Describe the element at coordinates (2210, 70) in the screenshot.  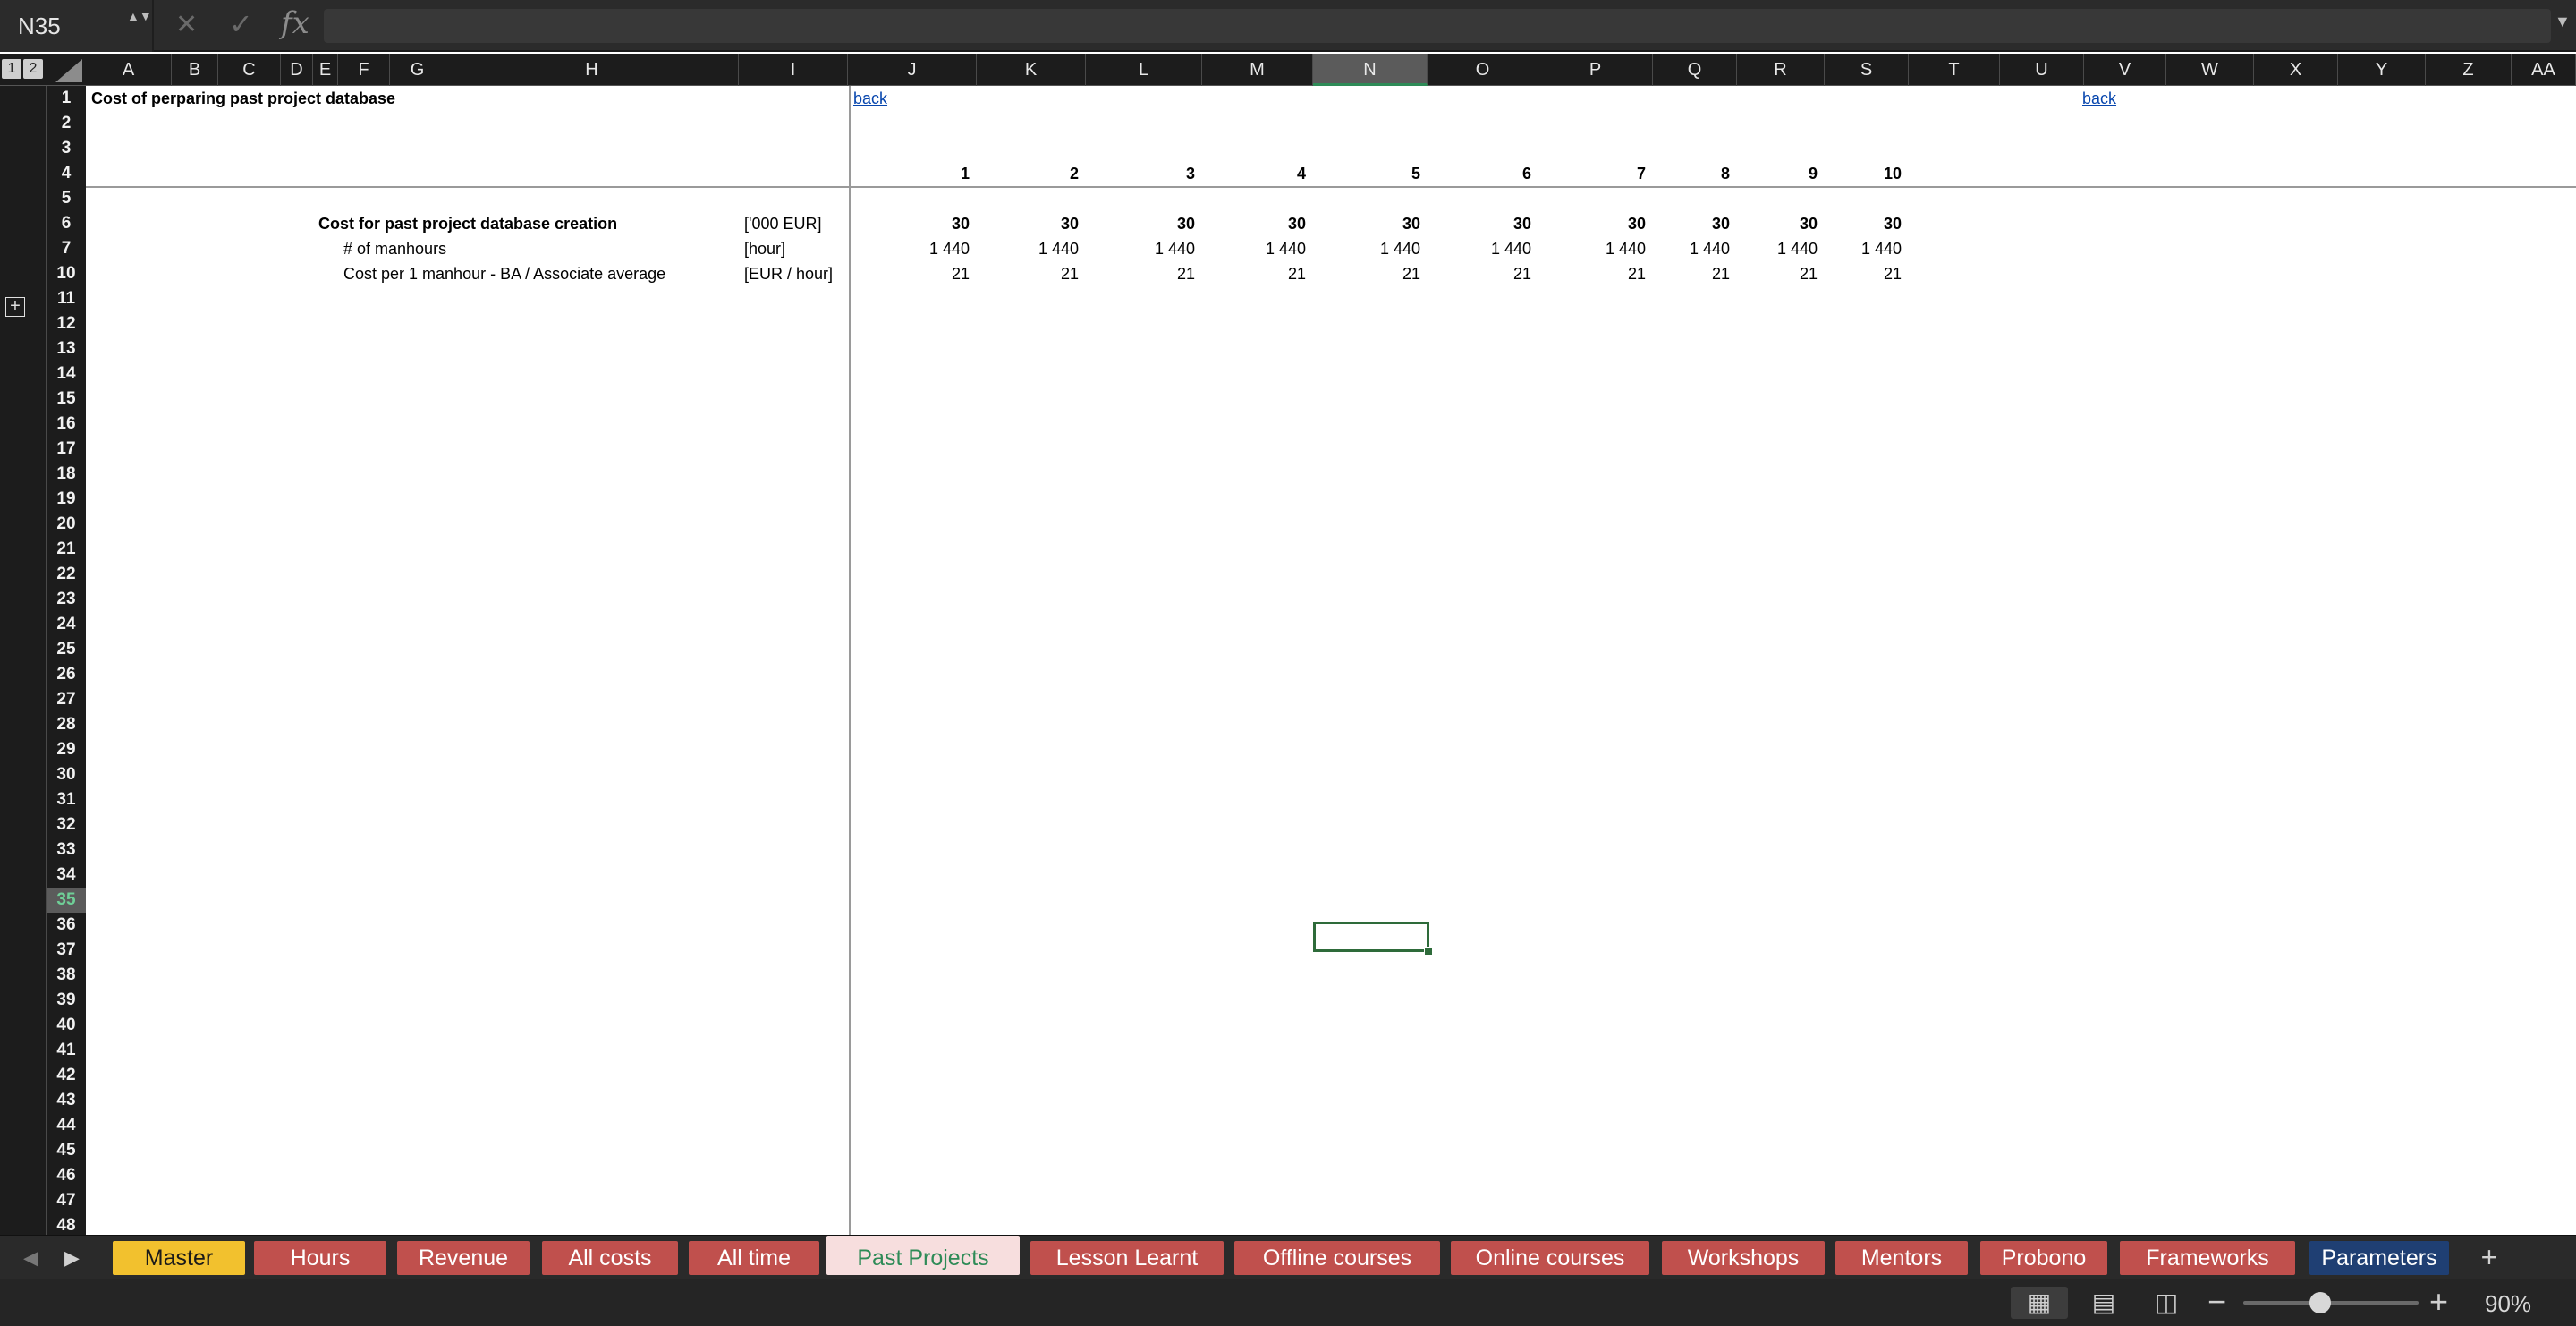
I see `column-header-w: W` at that location.